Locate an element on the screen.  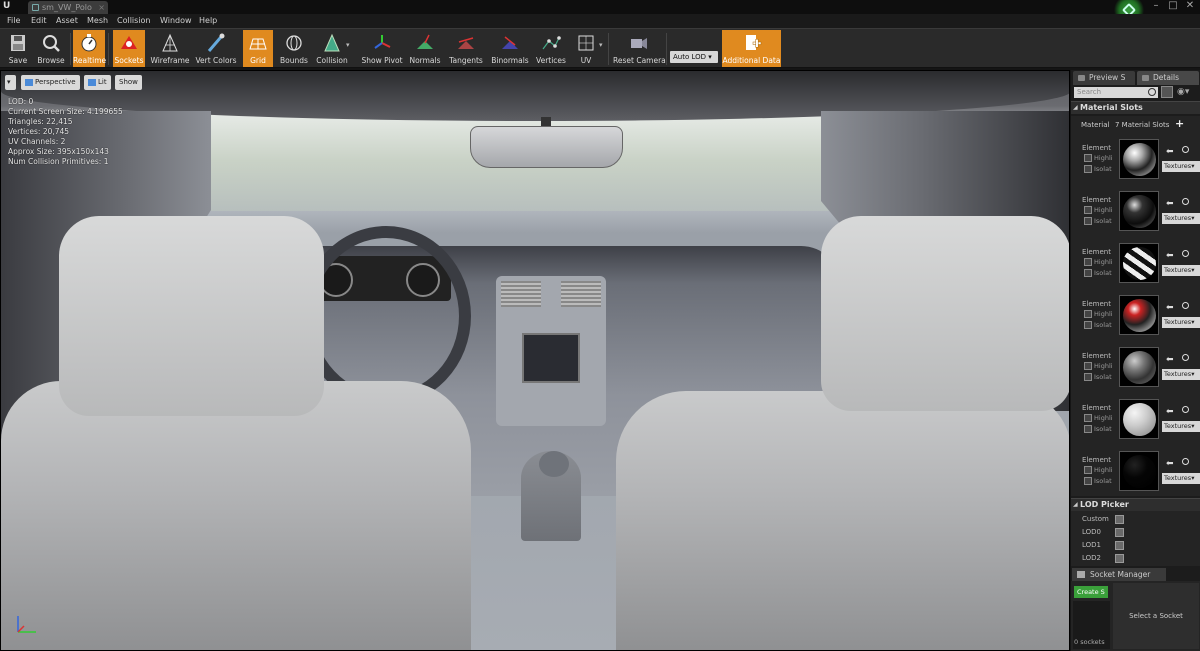
browse-button: Browse is located at coordinates (51, 48).